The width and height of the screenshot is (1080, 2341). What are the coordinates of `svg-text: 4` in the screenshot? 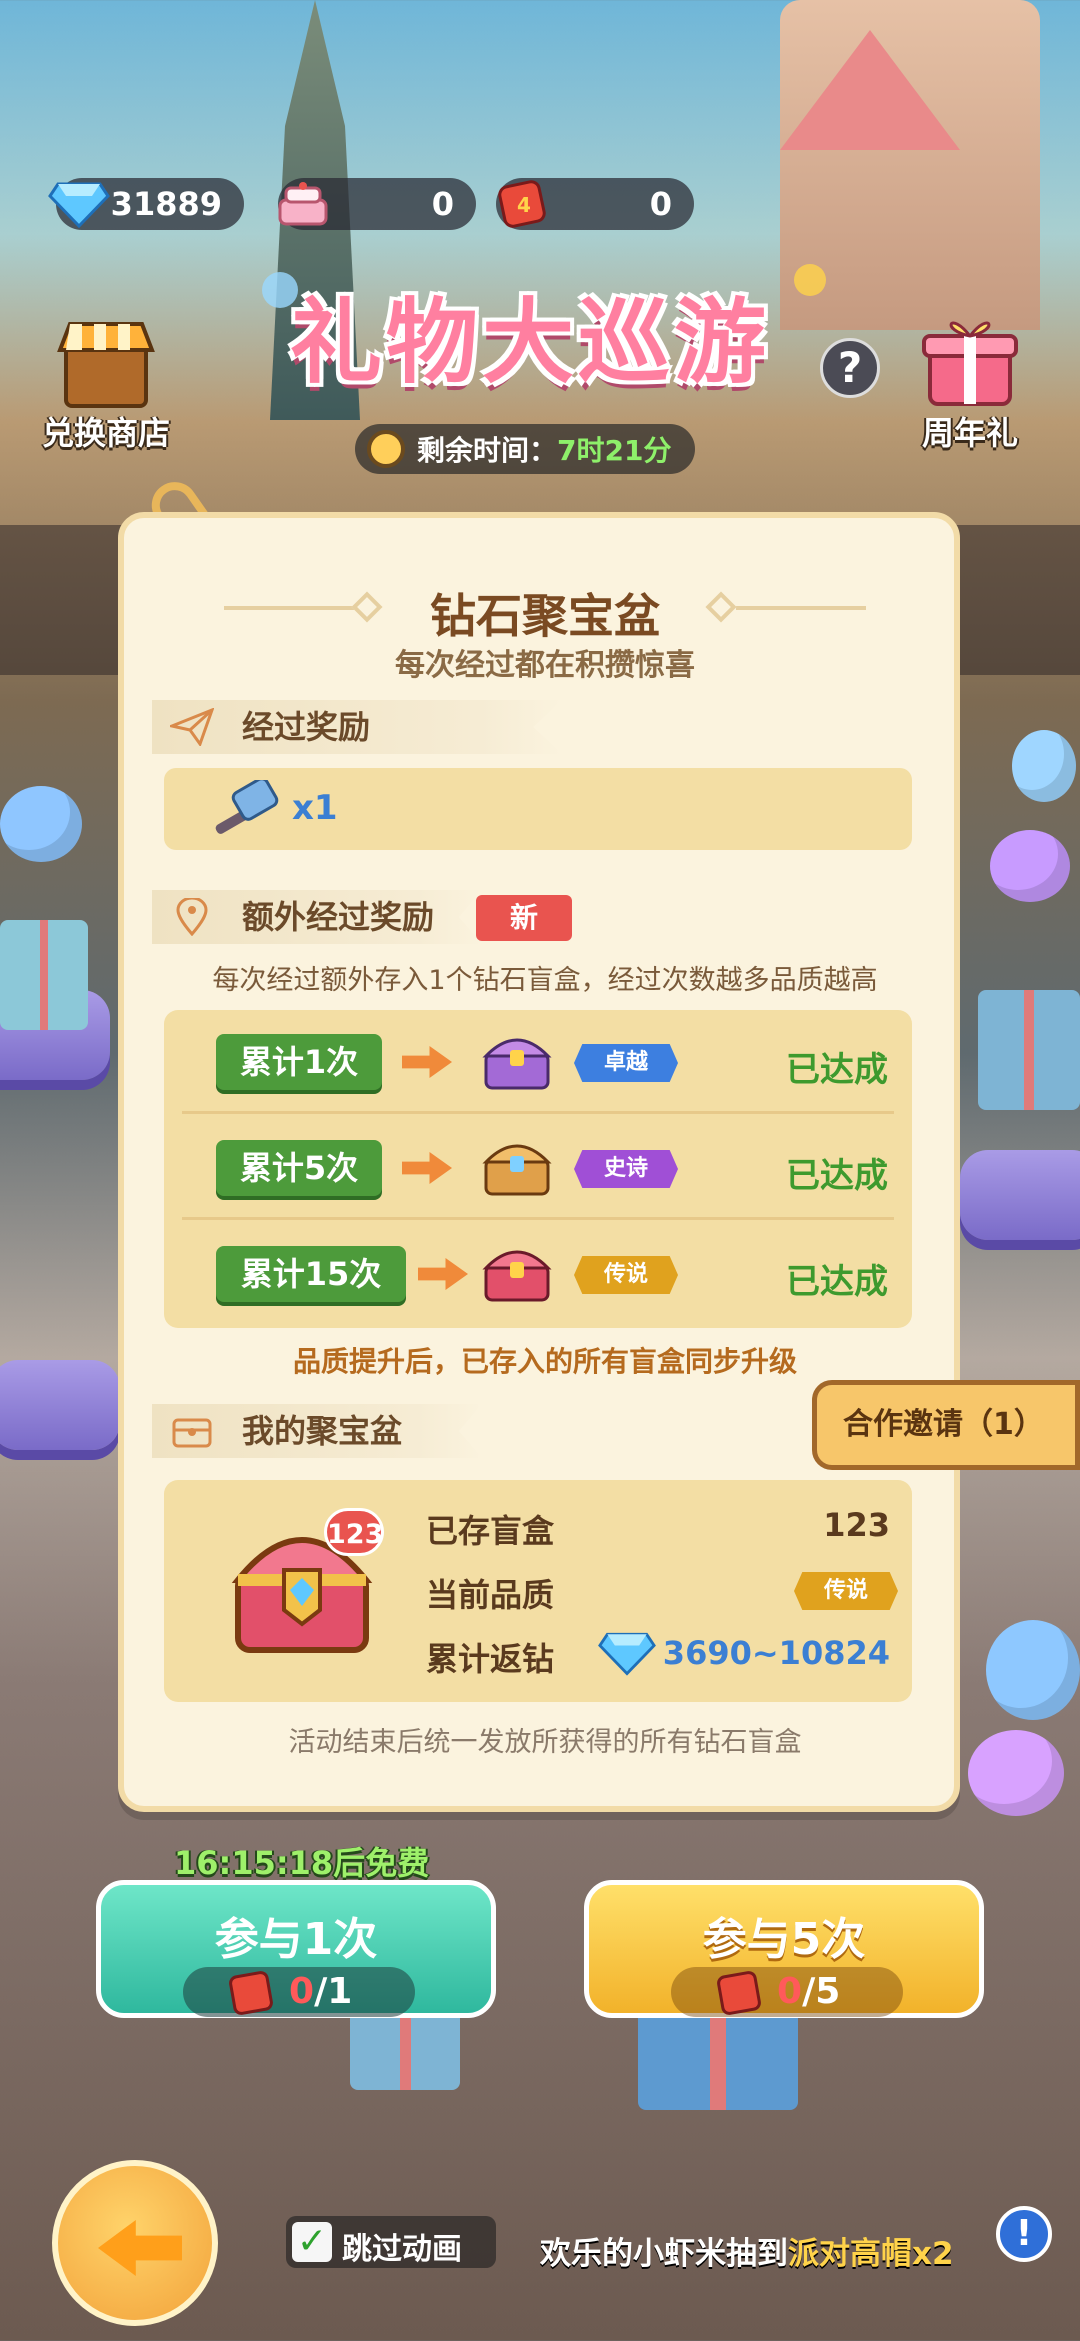 It's located at (524, 205).